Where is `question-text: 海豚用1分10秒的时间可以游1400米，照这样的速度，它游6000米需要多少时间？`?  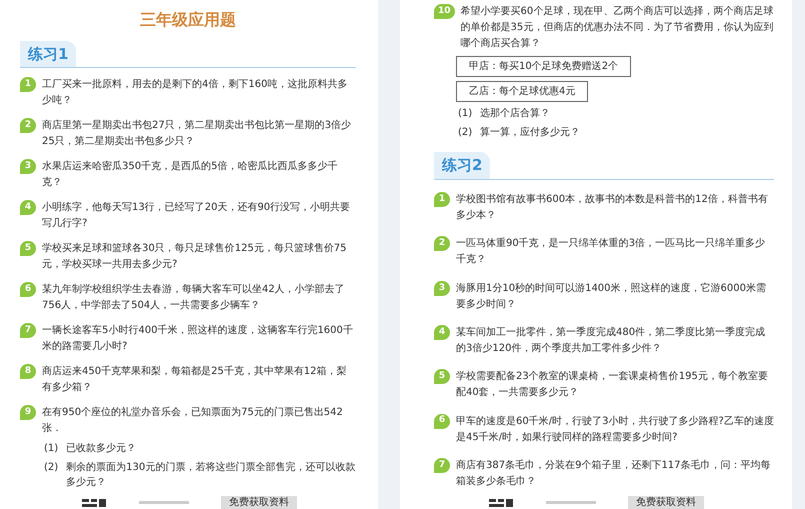 question-text: 海豚用1分10秒的时间可以游1400米，照这样的速度，它游6000米需要多少时间？ is located at coordinates (611, 297).